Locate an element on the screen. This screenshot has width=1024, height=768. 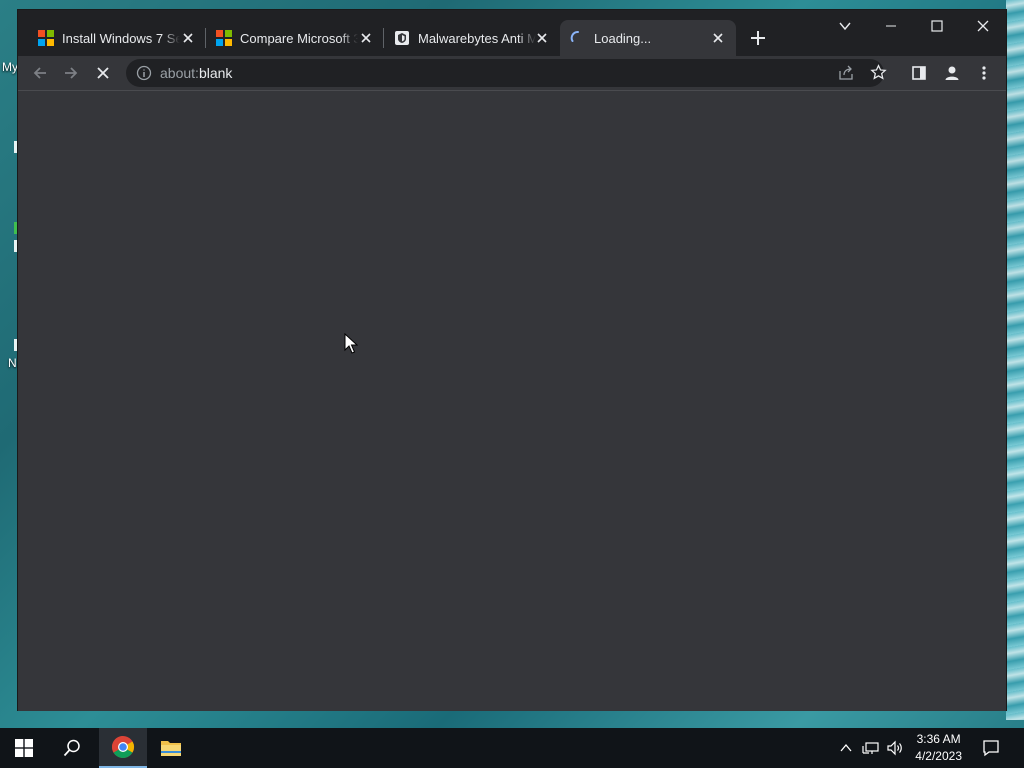
address-text: about:blank is located at coordinates (196, 73).